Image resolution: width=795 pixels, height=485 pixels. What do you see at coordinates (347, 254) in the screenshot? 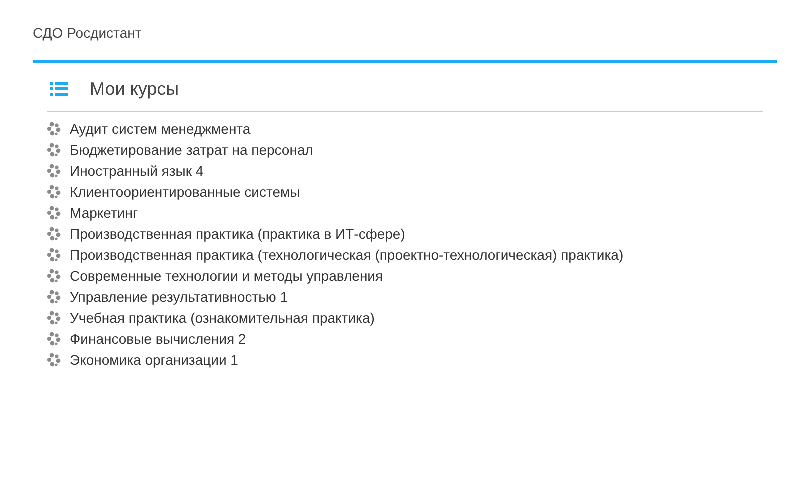
I see `course-link: Производственная практика (технологическая (проектно-технологическая) практика)` at bounding box center [347, 254].